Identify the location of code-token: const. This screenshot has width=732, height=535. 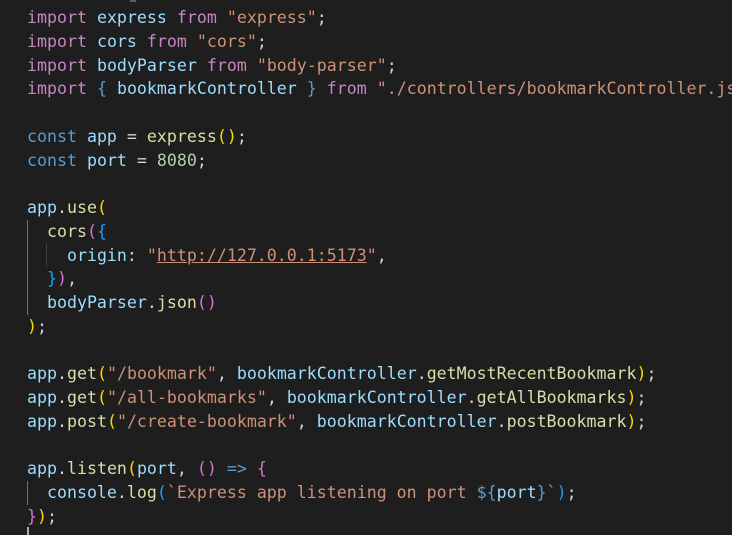
(52, 160).